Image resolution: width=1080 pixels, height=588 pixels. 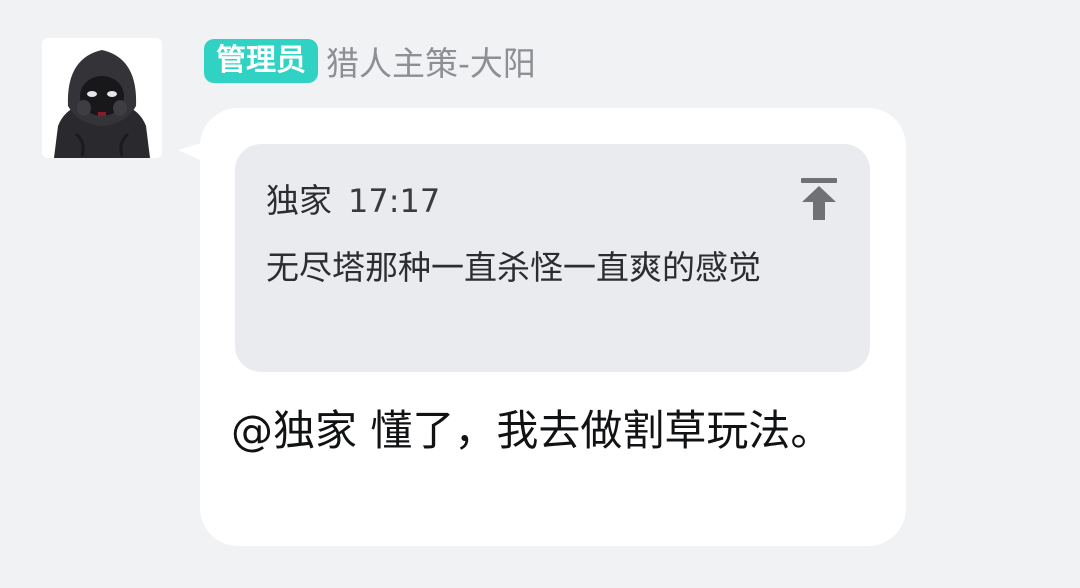 I want to click on jump-to-original-icon, so click(x=819, y=199).